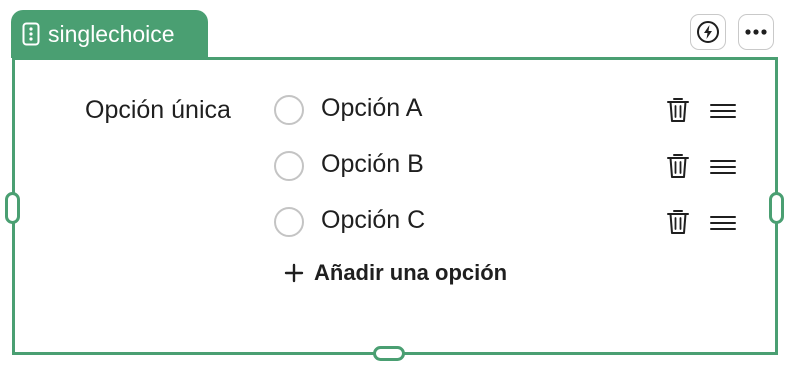  Describe the element at coordinates (31, 34) in the screenshot. I see `vertical-dots-form-icon` at that location.